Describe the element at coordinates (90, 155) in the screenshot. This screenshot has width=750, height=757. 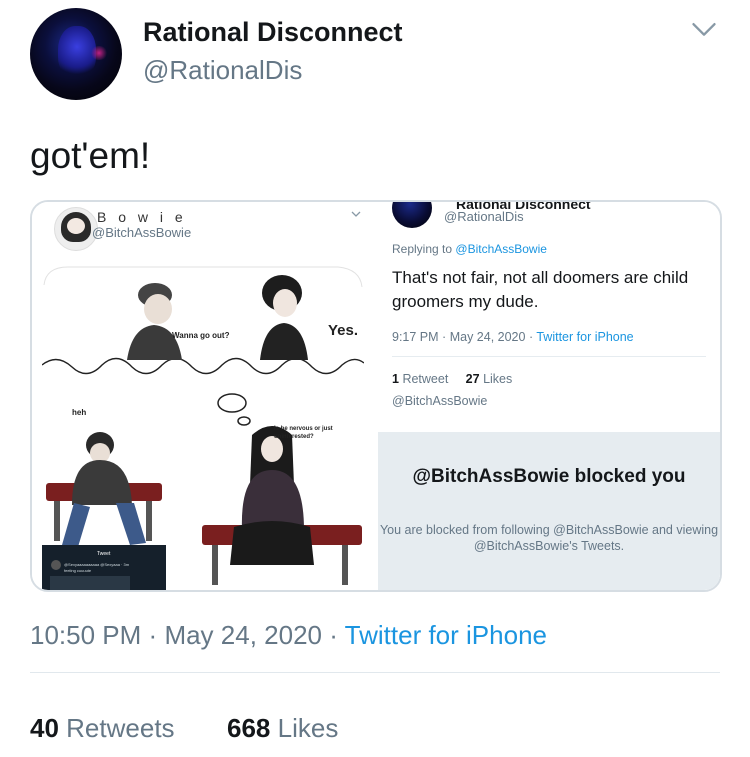
I see `tweet-text: got'em!` at that location.